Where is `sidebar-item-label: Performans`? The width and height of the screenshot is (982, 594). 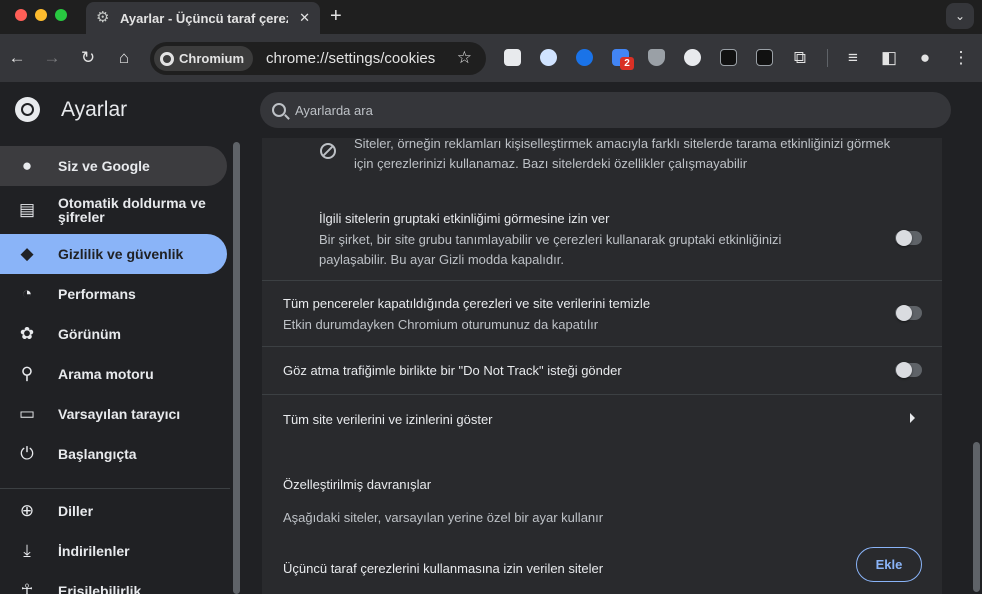 sidebar-item-label: Performans is located at coordinates (97, 294).